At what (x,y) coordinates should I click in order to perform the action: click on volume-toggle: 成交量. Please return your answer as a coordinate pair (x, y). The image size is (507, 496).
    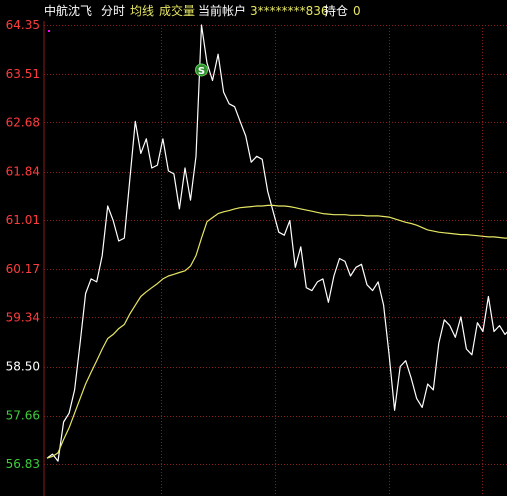
    Looking at the image, I should click on (177, 11).